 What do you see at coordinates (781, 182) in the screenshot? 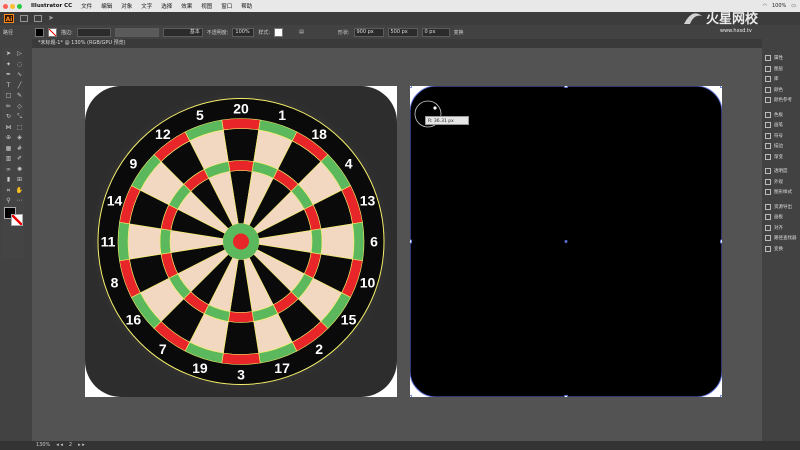
I see `panel-item-11: 外观` at bounding box center [781, 182].